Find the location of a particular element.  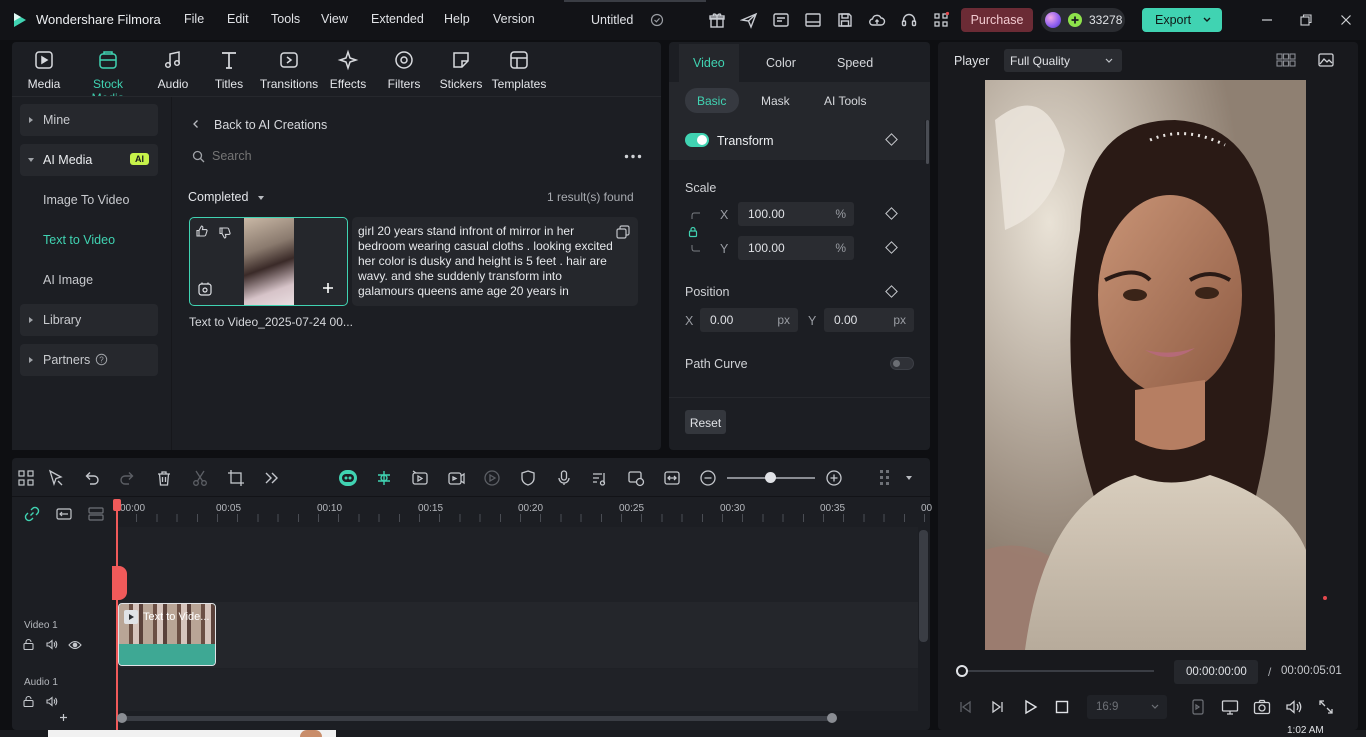

menu-help: Help is located at coordinates (457, 19).